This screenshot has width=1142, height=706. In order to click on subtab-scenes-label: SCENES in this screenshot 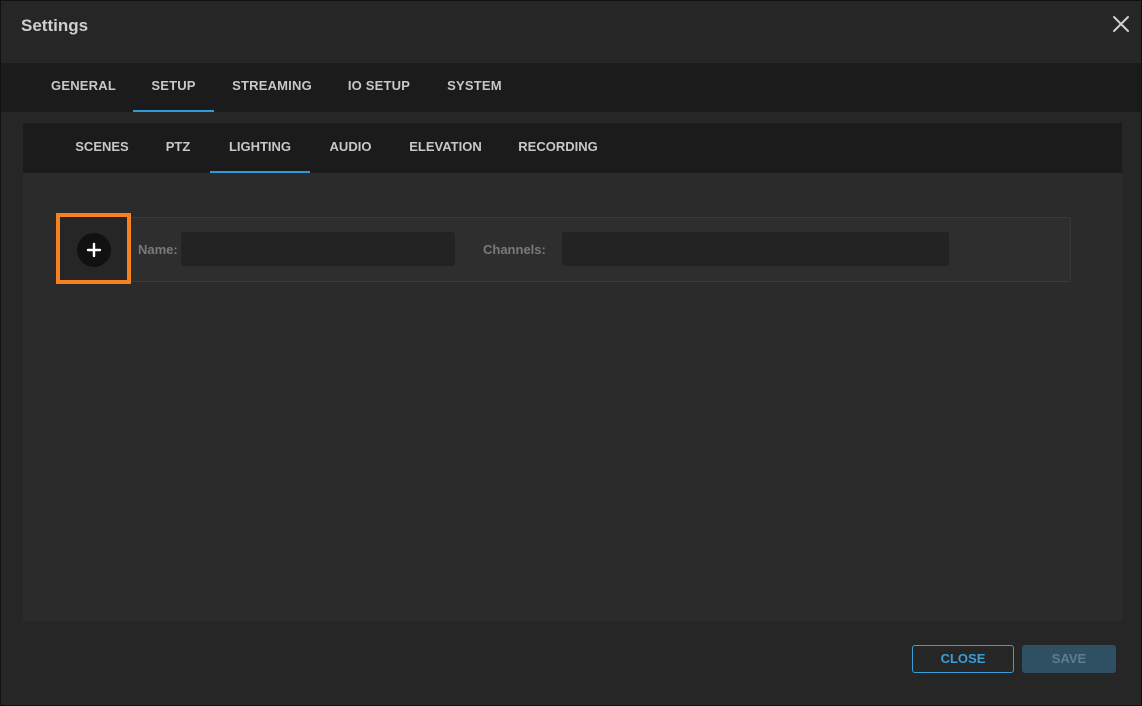, I will do `click(102, 146)`.